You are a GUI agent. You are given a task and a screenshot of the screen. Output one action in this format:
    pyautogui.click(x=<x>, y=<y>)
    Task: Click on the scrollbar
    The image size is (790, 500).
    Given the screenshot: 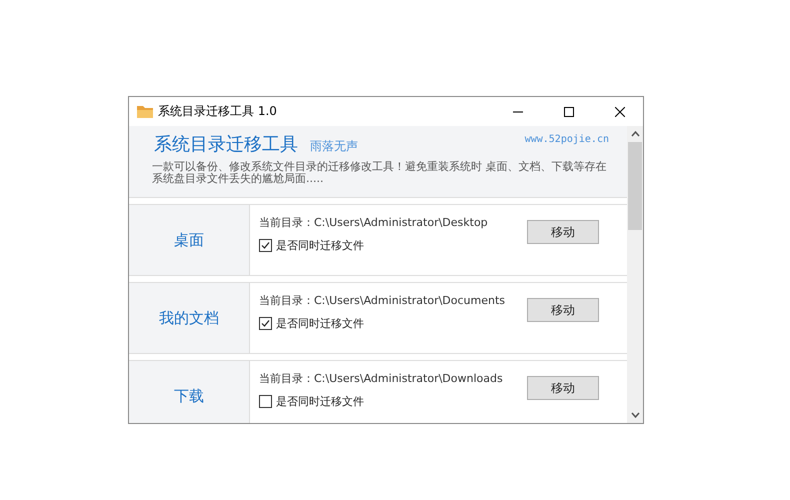 What is the action you would take?
    pyautogui.click(x=635, y=274)
    